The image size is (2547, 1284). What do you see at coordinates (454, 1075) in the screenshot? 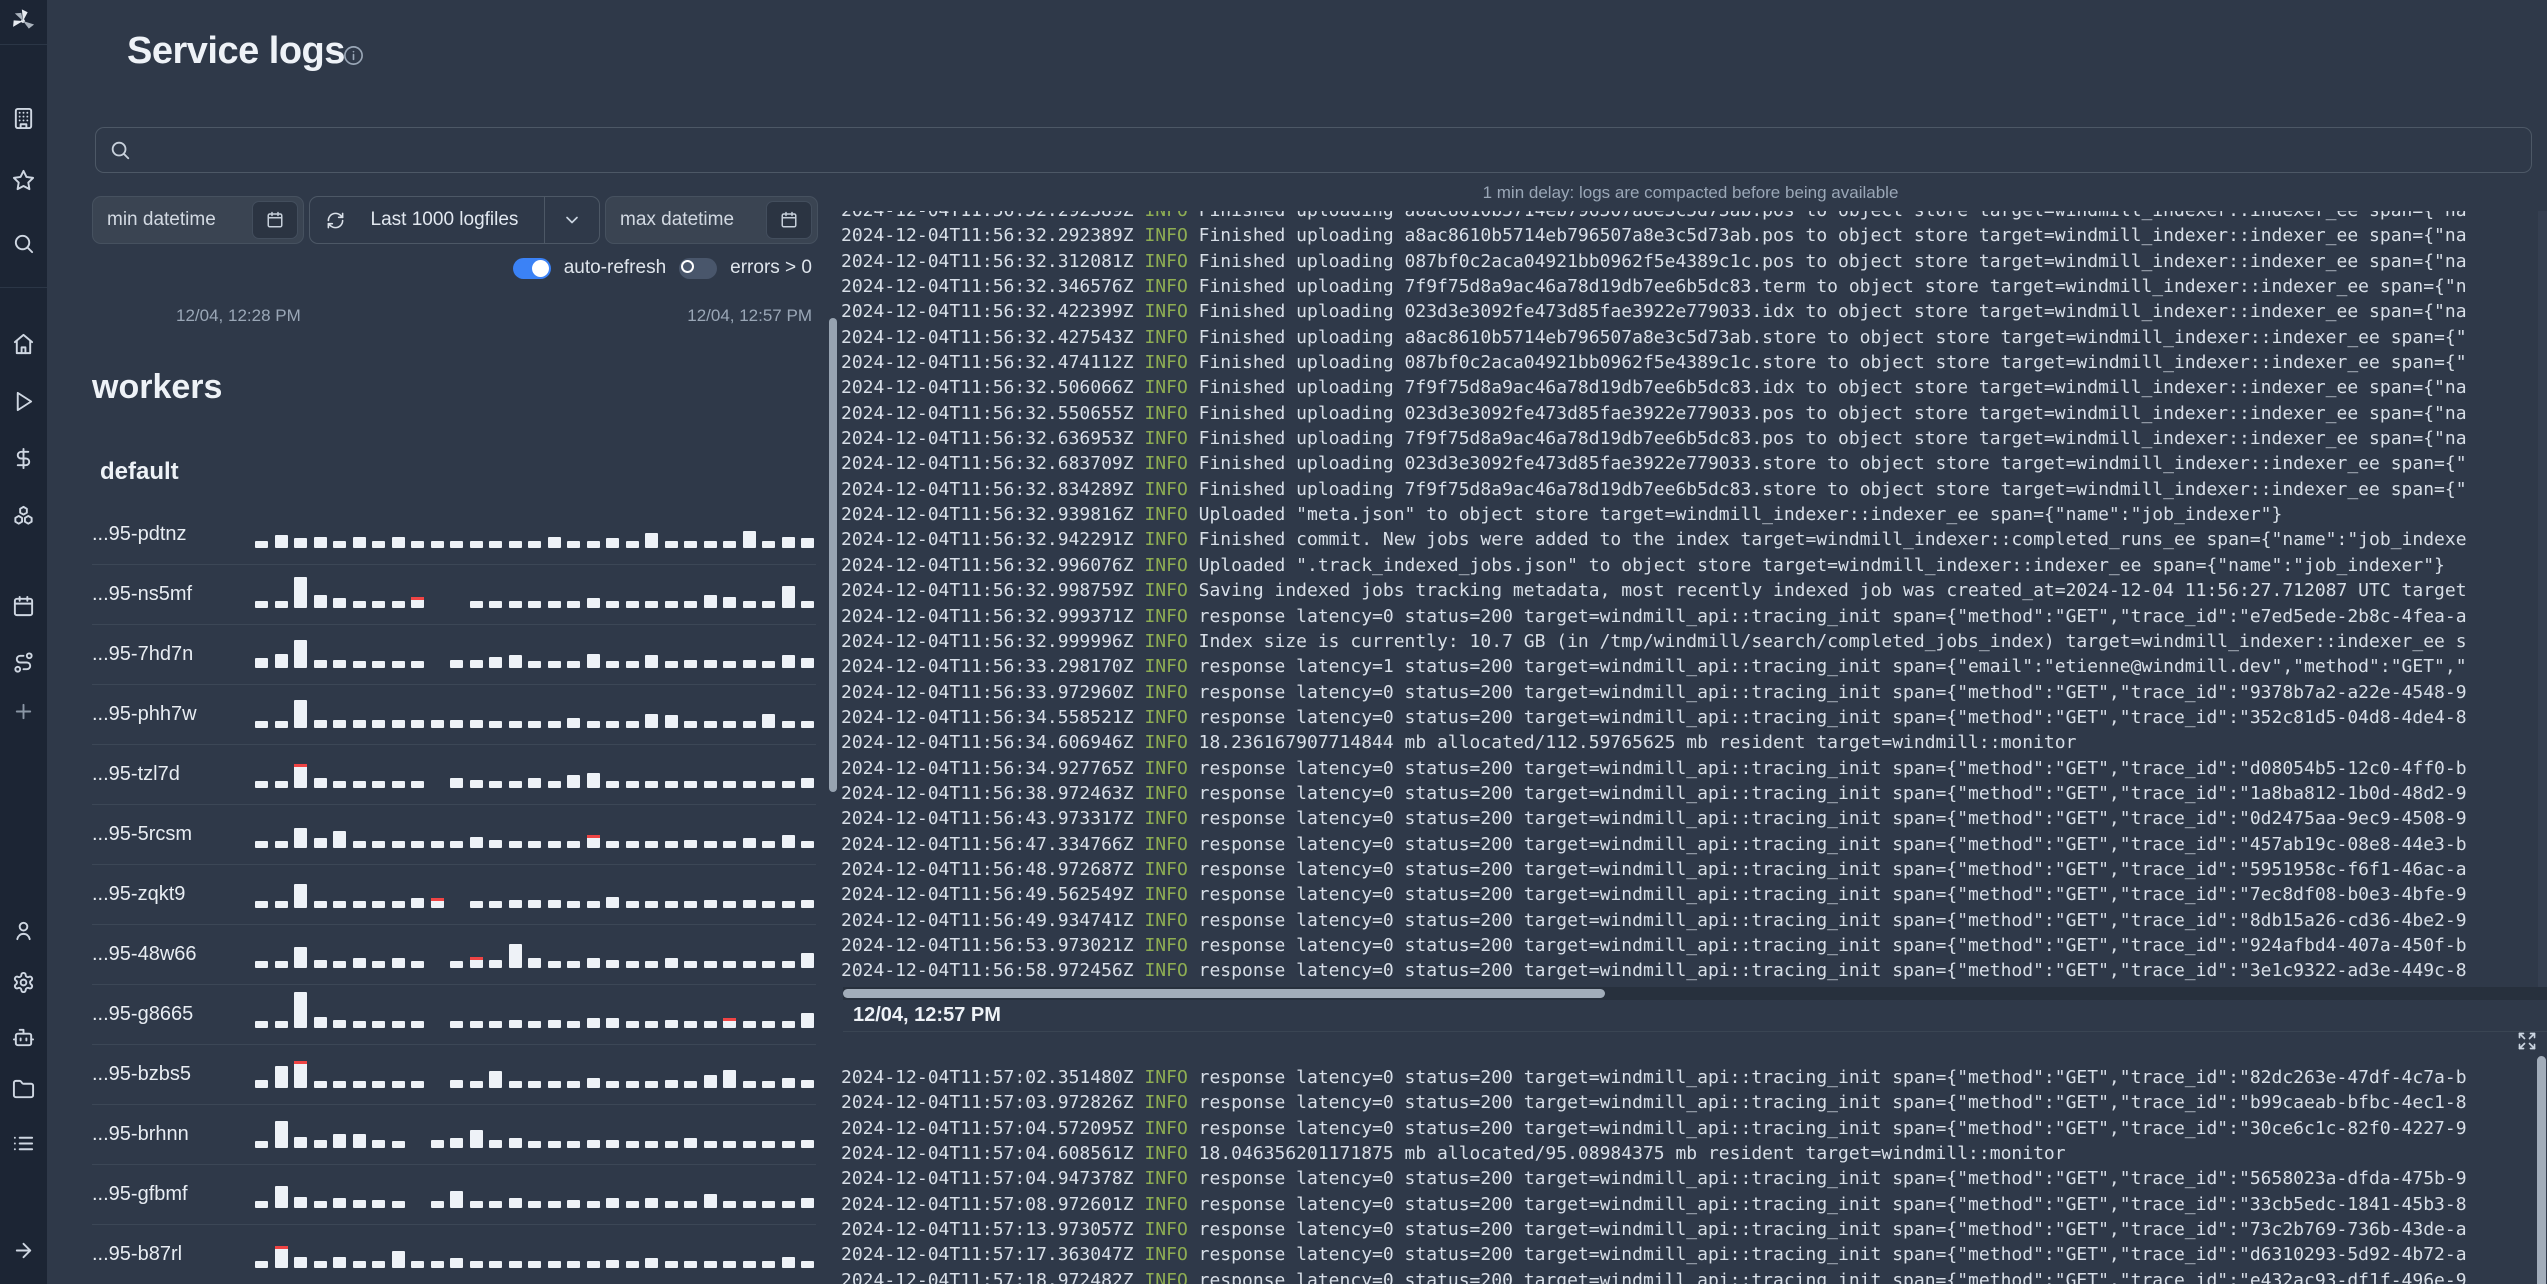
I see `worker-row: ...95-bzbs5` at bounding box center [454, 1075].